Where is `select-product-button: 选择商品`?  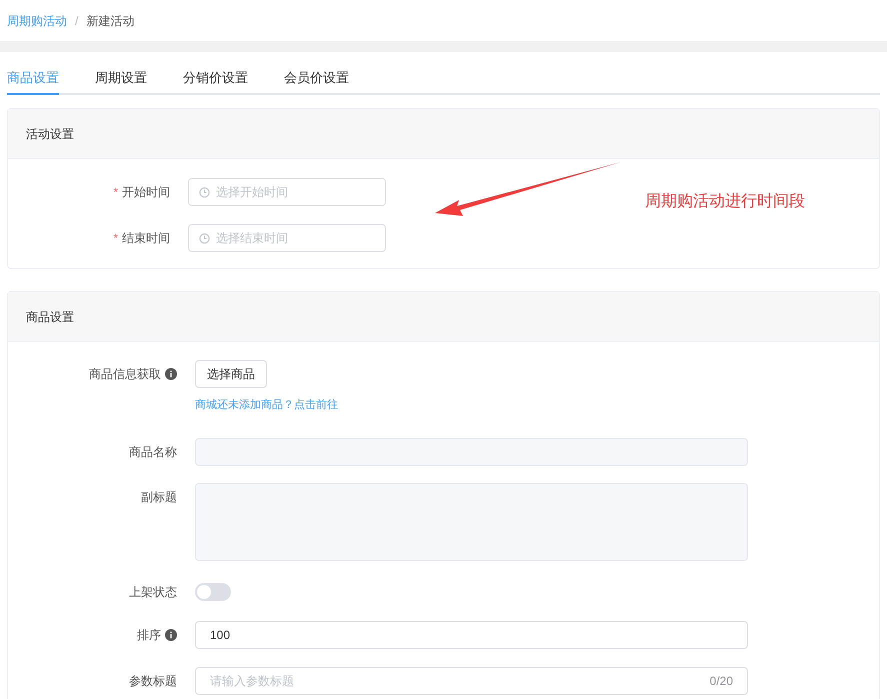
select-product-button: 选择商品 is located at coordinates (231, 374).